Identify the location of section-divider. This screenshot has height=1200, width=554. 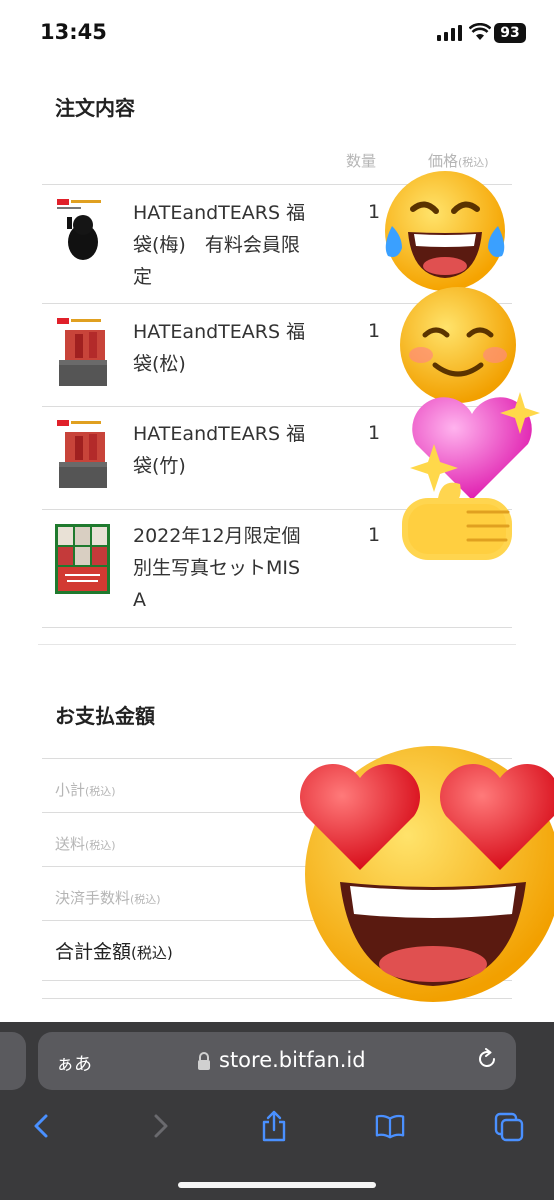
(277, 644).